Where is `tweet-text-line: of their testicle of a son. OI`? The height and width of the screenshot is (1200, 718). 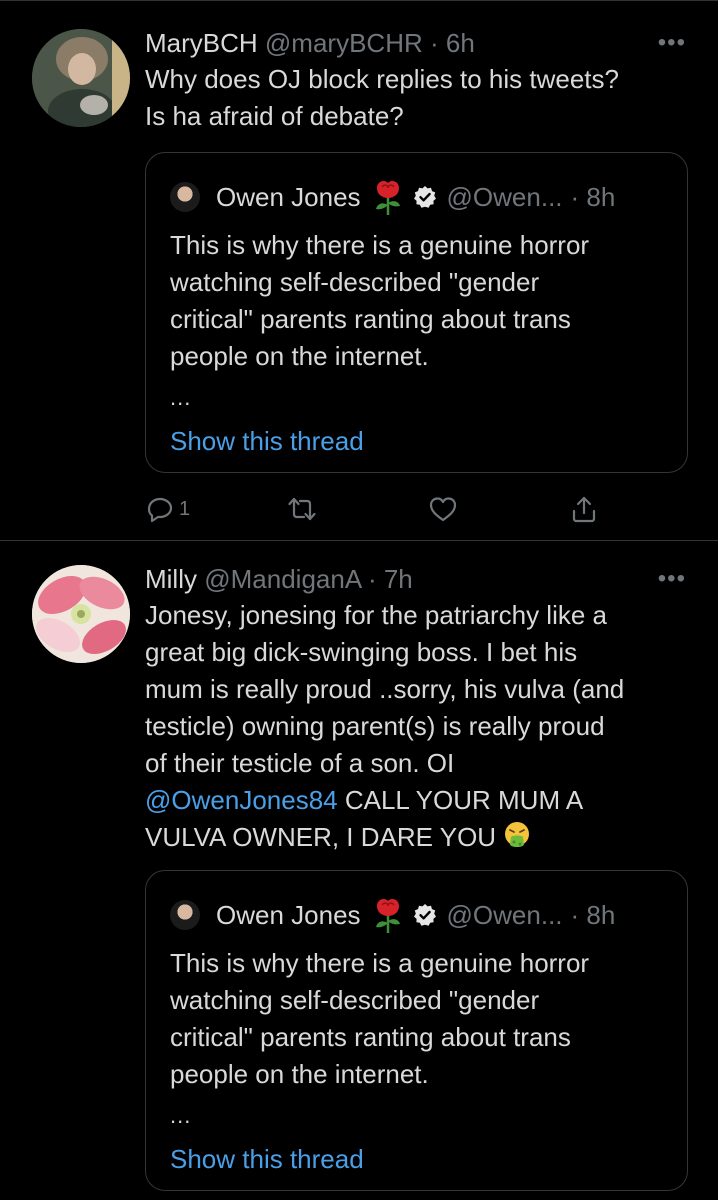
tweet-text-line: of their testicle of a son. OI is located at coordinates (300, 763).